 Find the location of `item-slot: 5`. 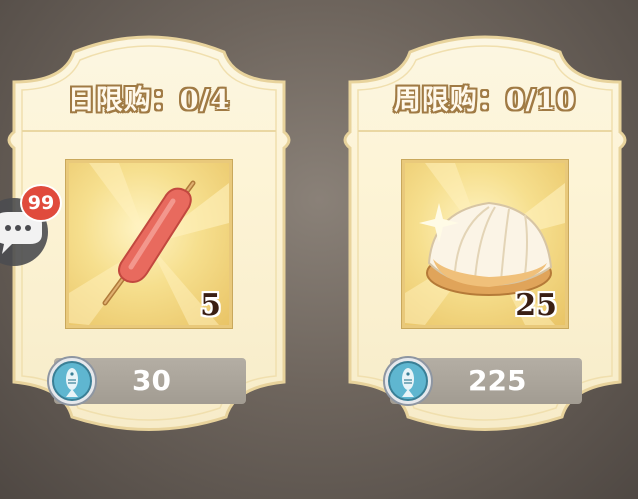

item-slot: 5 is located at coordinates (149, 244).